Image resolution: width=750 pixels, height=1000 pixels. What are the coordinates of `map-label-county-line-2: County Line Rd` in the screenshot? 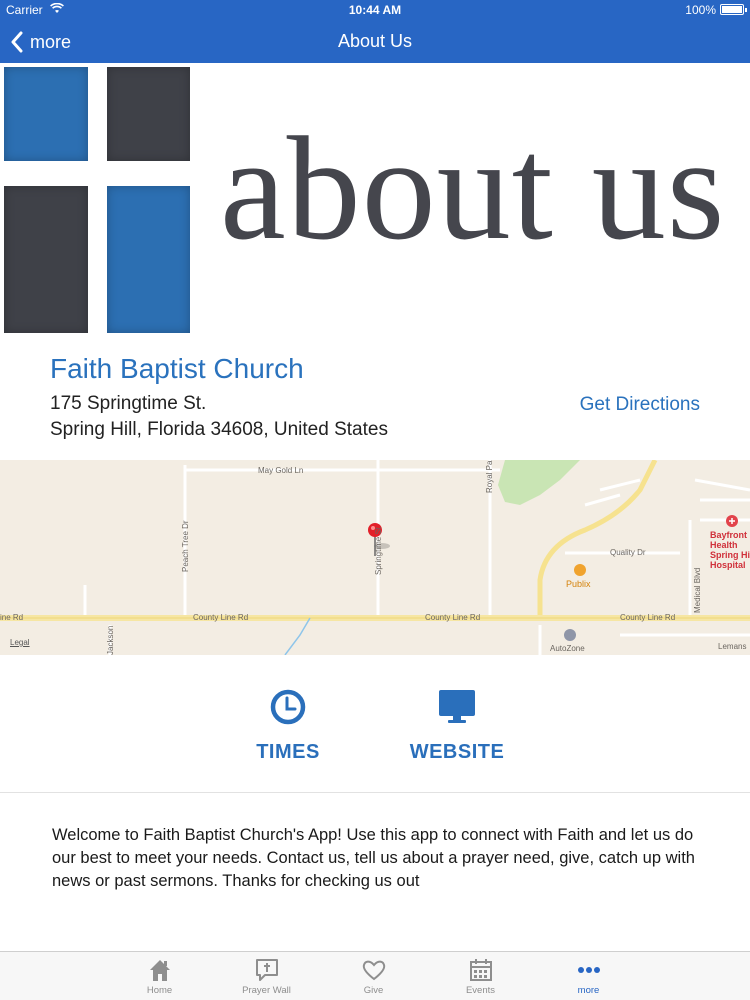 It's located at (453, 617).